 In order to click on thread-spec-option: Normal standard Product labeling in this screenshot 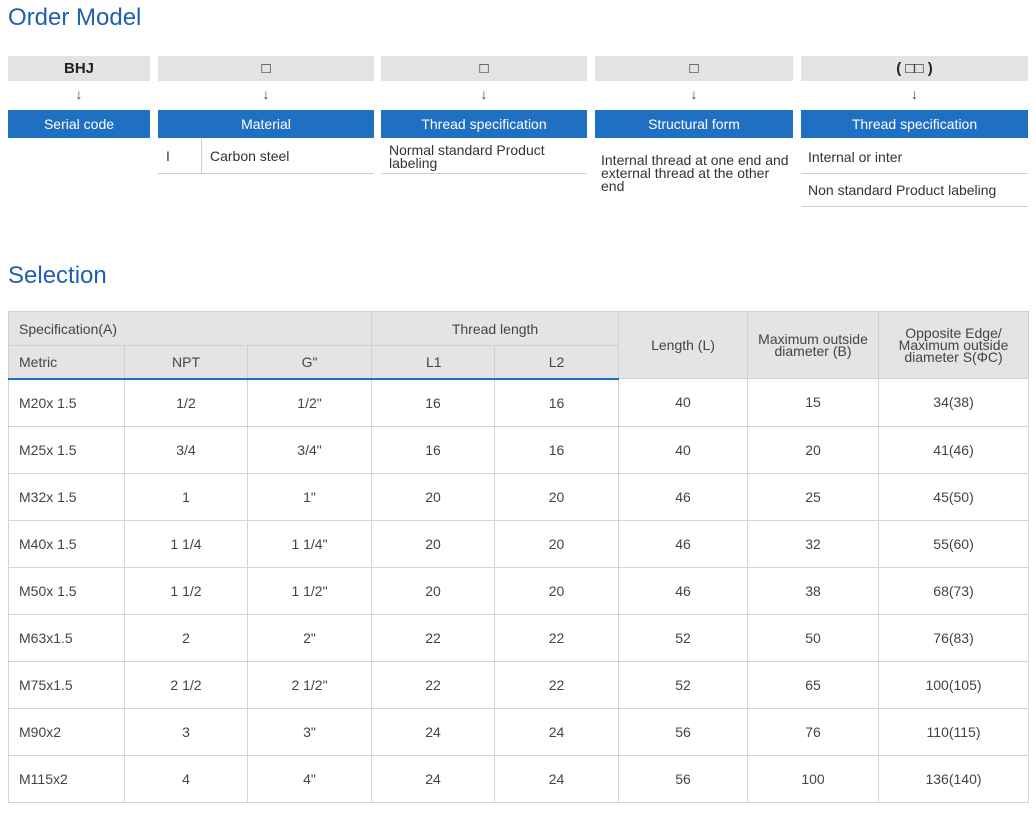, I will do `click(467, 156)`.